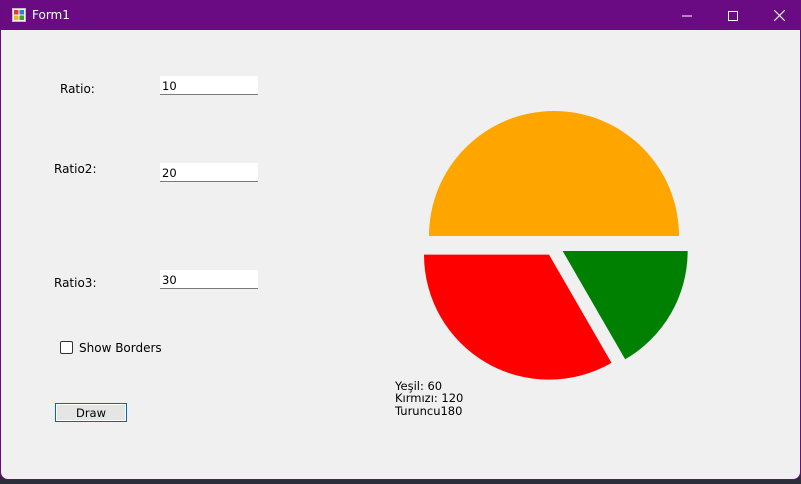  What do you see at coordinates (554, 173) in the screenshot?
I see `pie-slice-orange` at bounding box center [554, 173].